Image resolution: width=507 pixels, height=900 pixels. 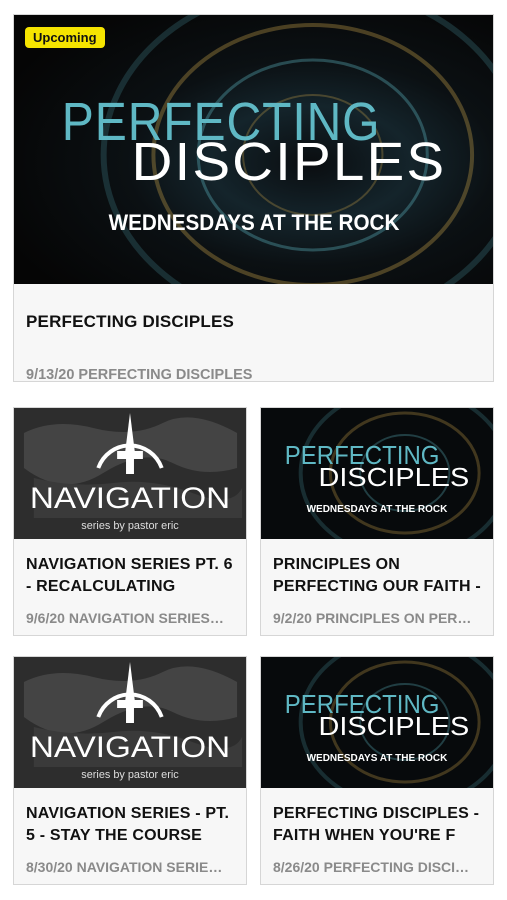 What do you see at coordinates (130, 321) in the screenshot?
I see `featured-title: PERFECTING DISCIPLES` at bounding box center [130, 321].